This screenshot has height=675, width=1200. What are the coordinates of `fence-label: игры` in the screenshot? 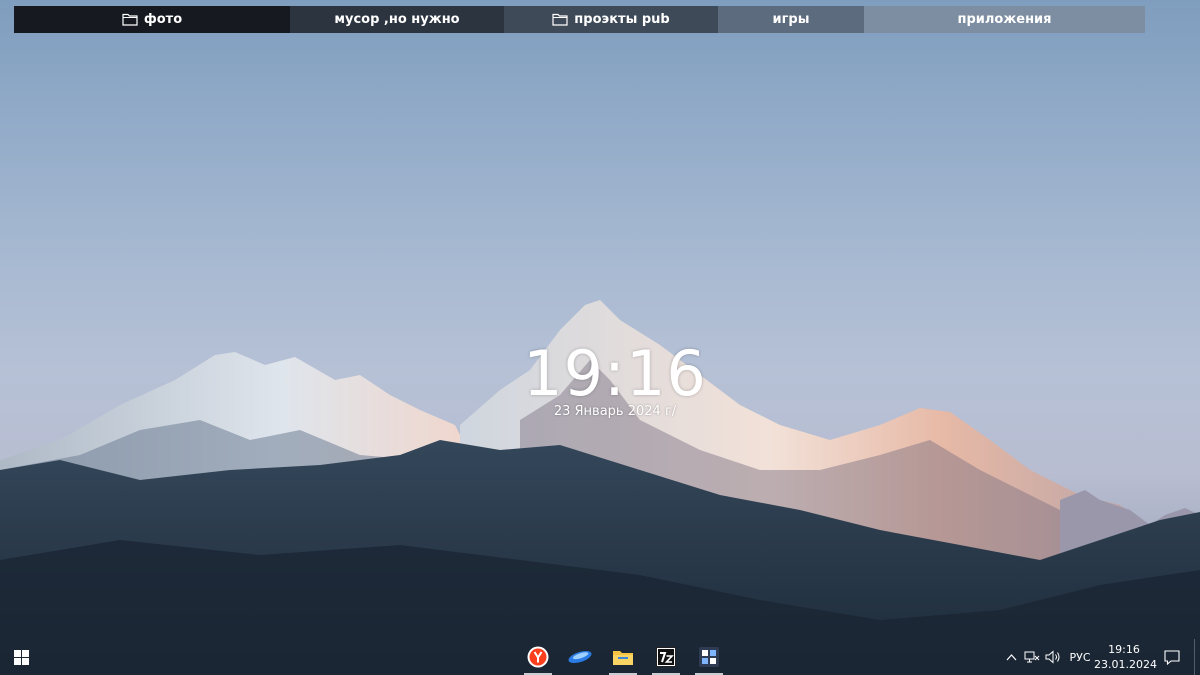 It's located at (791, 19).